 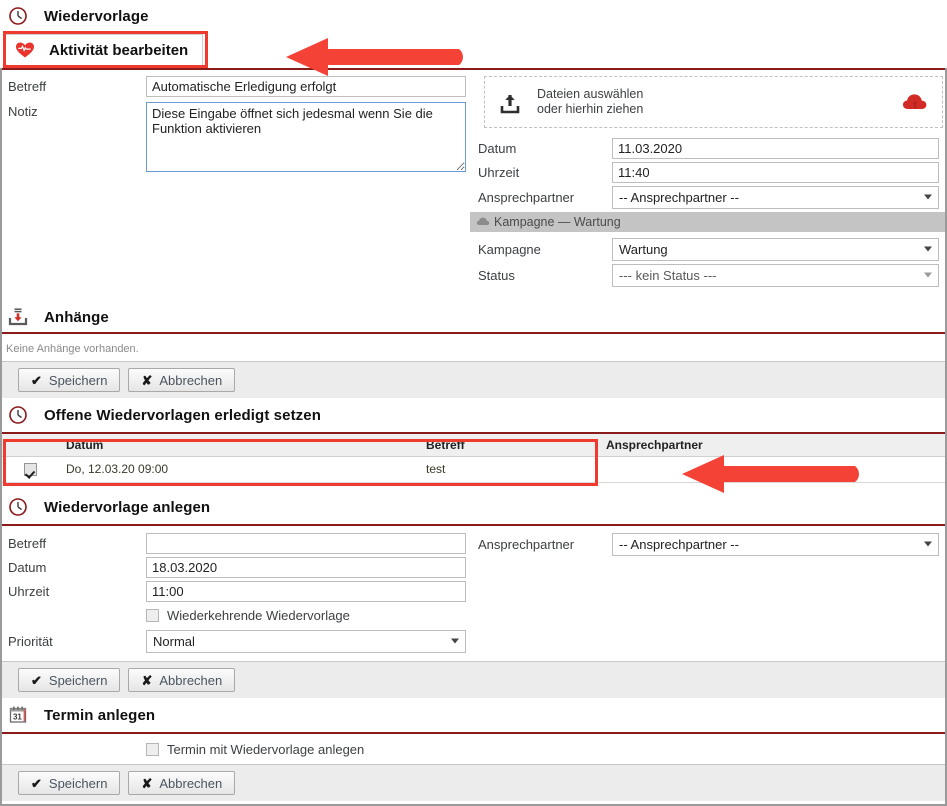 I want to click on cell-ansprechpartner, so click(x=773, y=469).